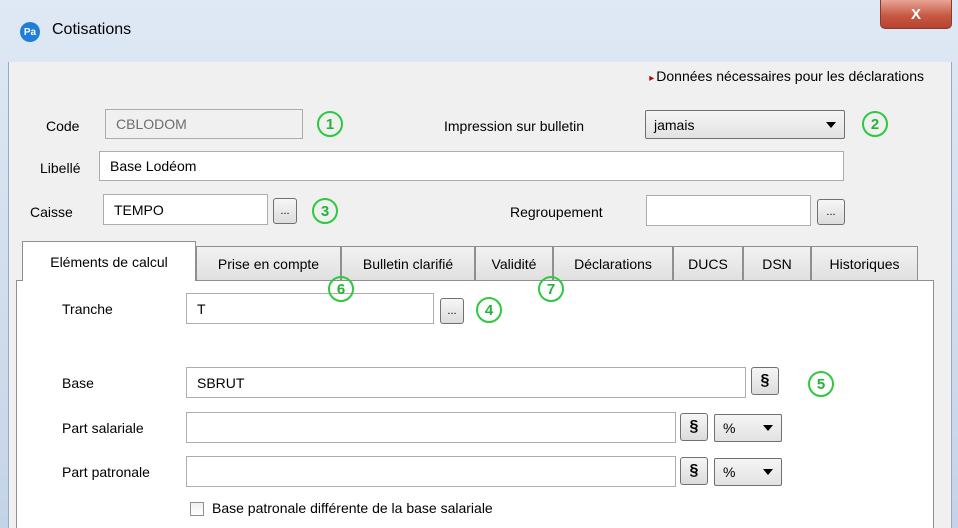  What do you see at coordinates (613, 263) in the screenshot?
I see `tab-declarations: Déclarations` at bounding box center [613, 263].